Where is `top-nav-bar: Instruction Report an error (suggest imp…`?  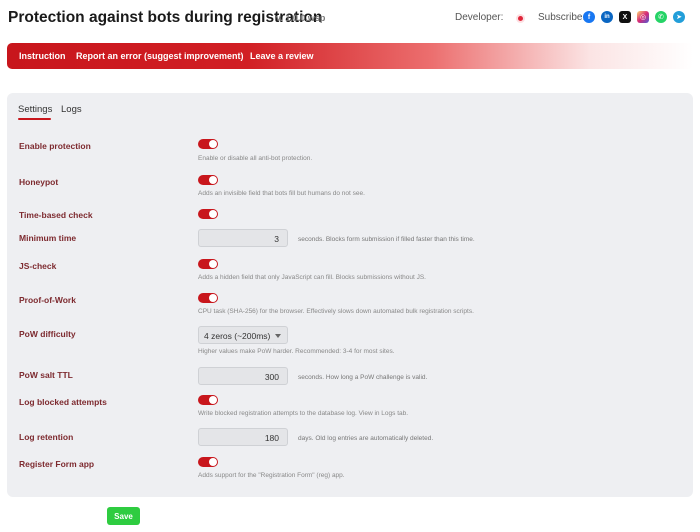 top-nav-bar: Instruction Report an error (suggest imp… is located at coordinates (350, 56).